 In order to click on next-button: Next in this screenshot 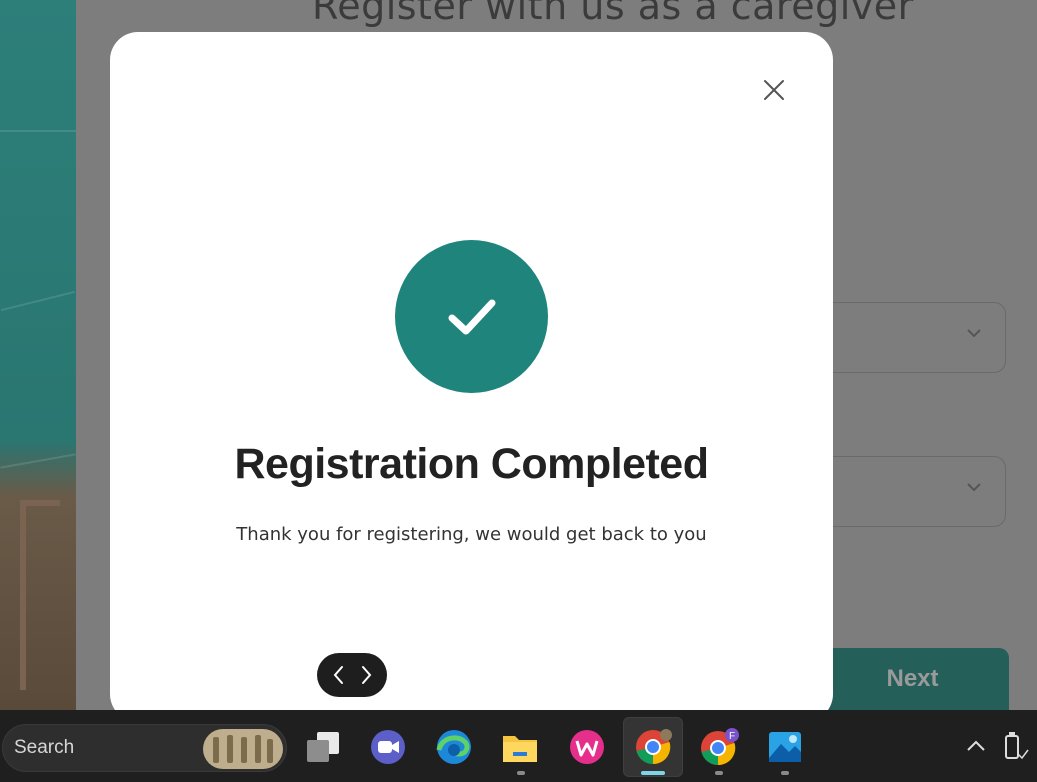, I will do `click(912, 679)`.